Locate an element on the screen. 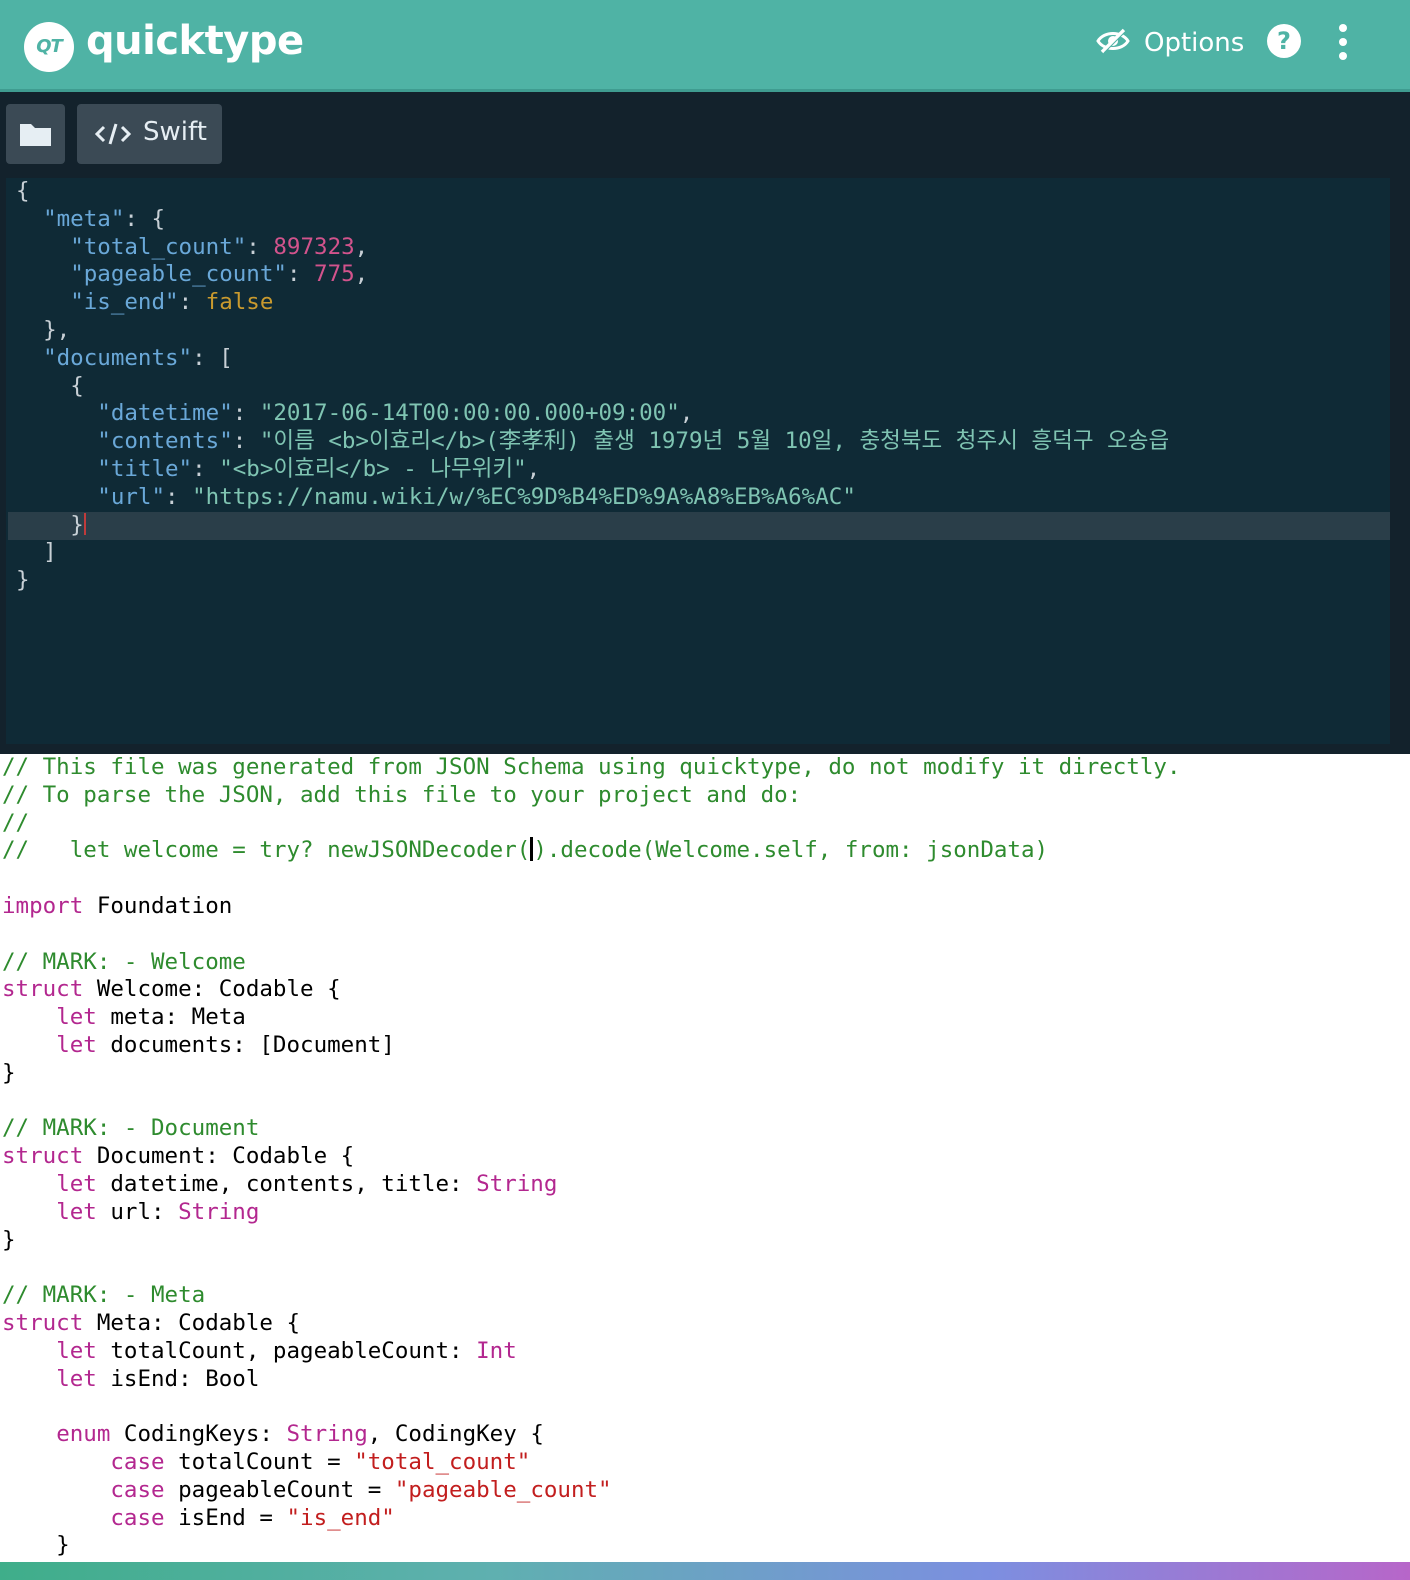 The width and height of the screenshot is (1410, 1580). folder-icon is located at coordinates (35, 146).